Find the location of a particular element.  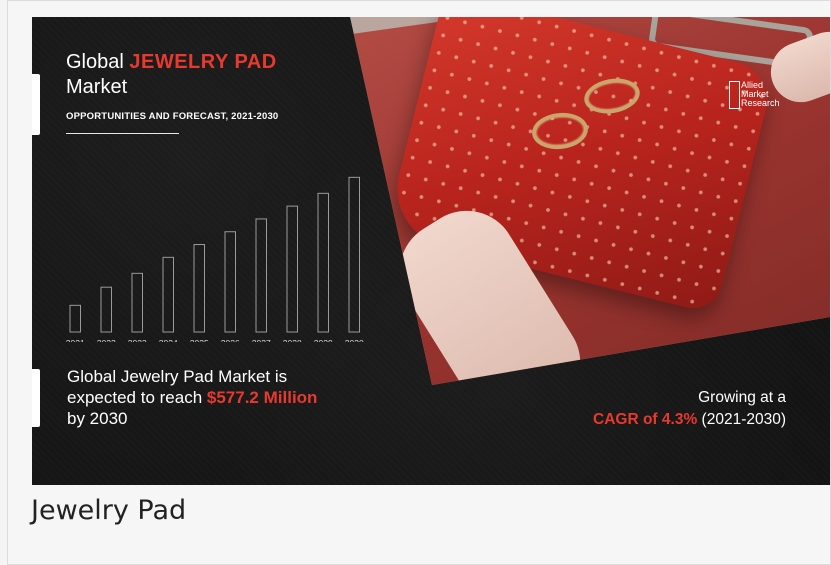

title-accent: JEWELRY PAD is located at coordinates (203, 62).